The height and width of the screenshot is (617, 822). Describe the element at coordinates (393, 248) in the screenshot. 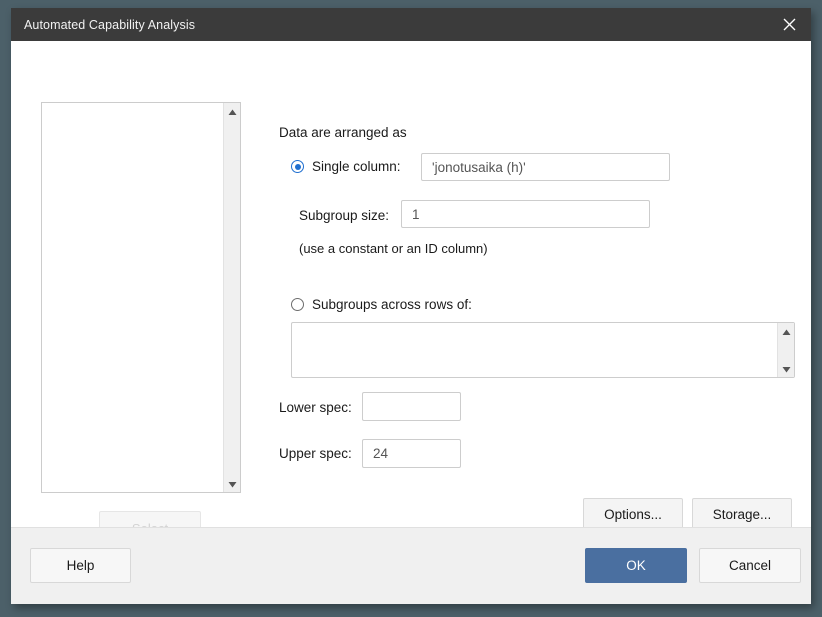

I see `subgroup-size-hint: (use a constant or an ID column)` at that location.